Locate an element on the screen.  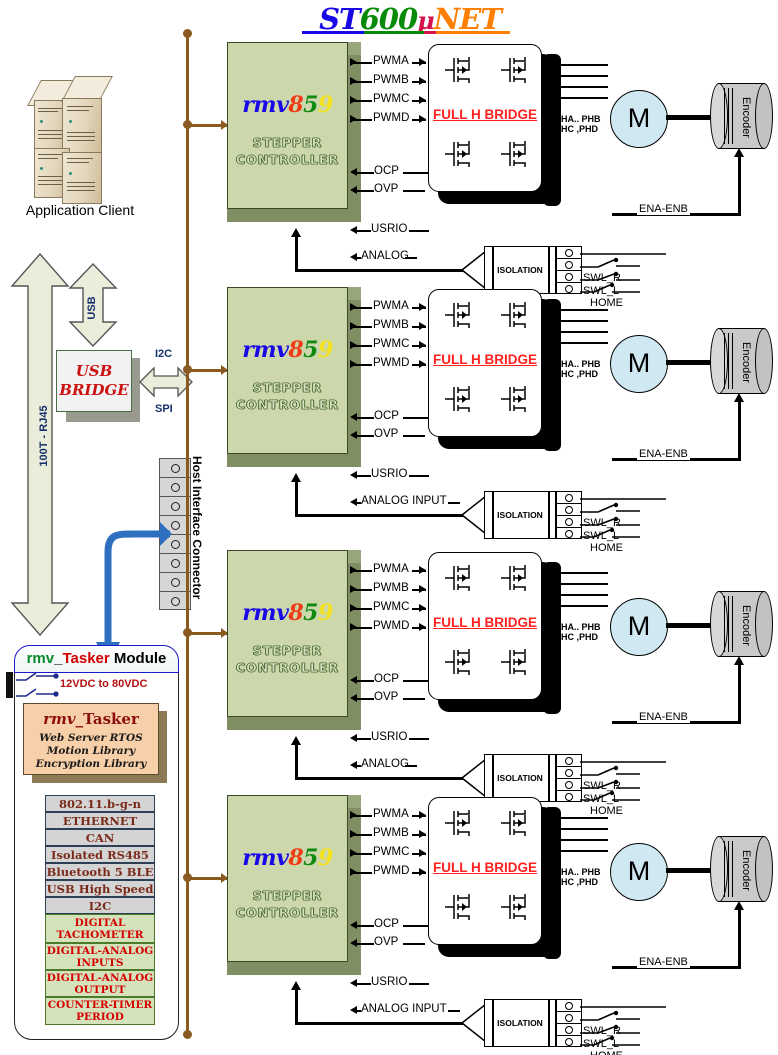
mosfet-q4 is located at coordinates (516, 662).